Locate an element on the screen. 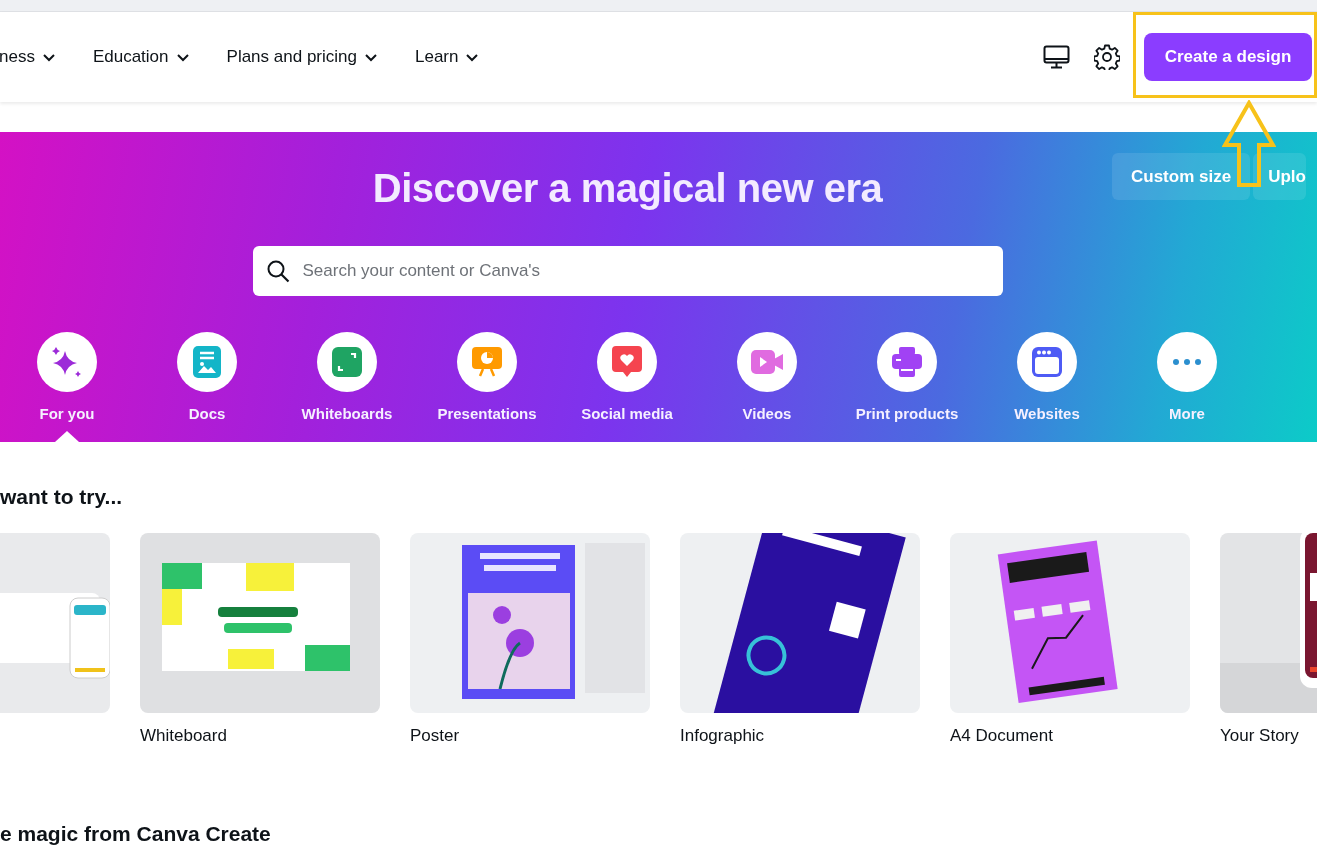 Image resolution: width=1317 pixels, height=863 pixels. nav-menu-item: Plans and pricing is located at coordinates (302, 57).